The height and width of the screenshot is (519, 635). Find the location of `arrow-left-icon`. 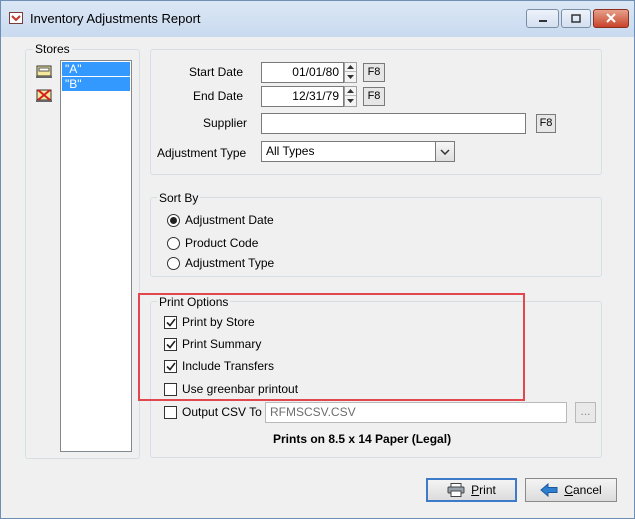

arrow-left-icon is located at coordinates (549, 490).